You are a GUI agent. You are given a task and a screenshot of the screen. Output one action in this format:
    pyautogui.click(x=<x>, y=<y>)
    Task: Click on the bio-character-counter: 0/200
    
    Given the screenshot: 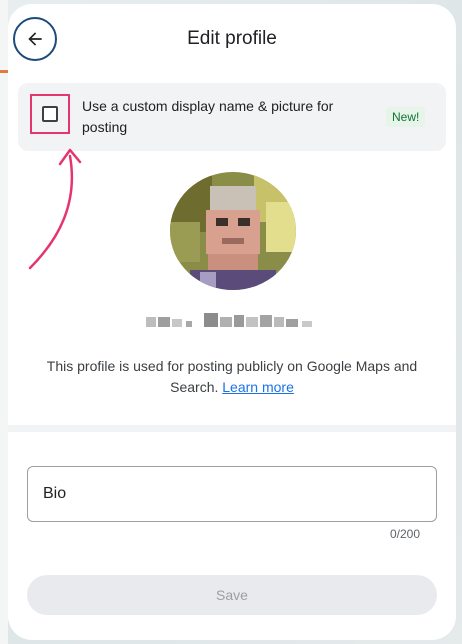 What is the action you would take?
    pyautogui.click(x=404, y=534)
    